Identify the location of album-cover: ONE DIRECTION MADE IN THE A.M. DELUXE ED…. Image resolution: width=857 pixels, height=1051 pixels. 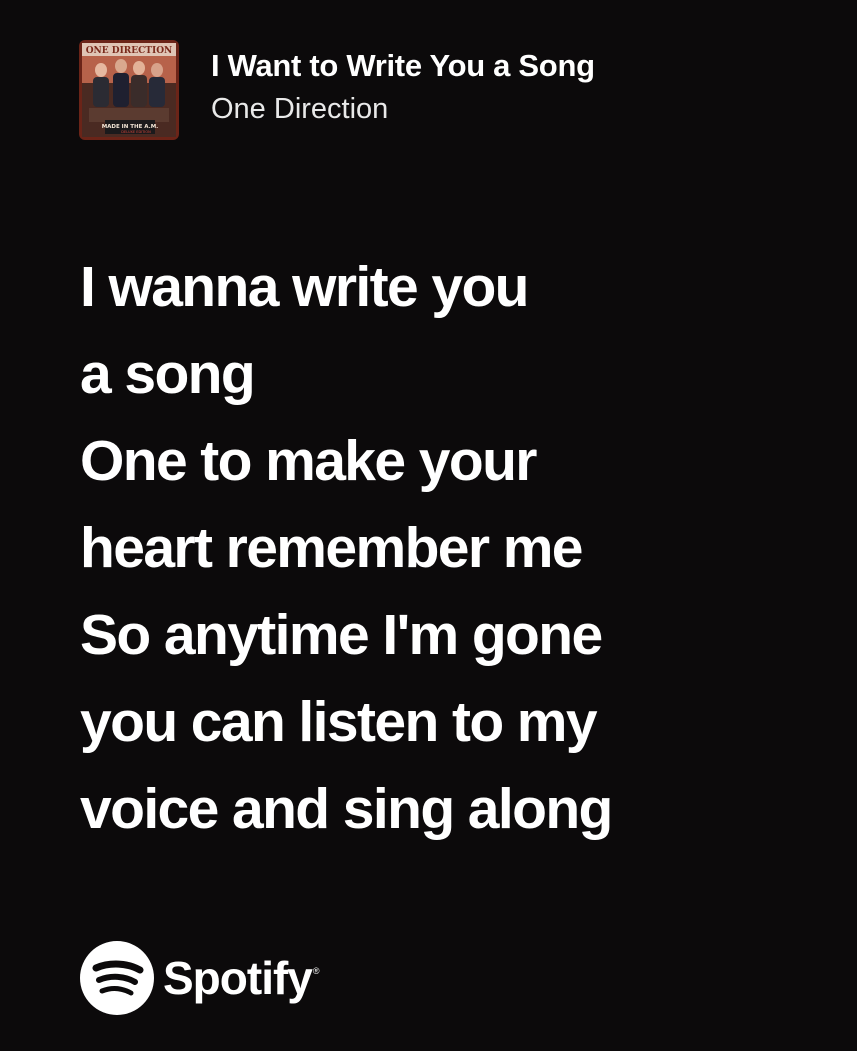
(129, 90).